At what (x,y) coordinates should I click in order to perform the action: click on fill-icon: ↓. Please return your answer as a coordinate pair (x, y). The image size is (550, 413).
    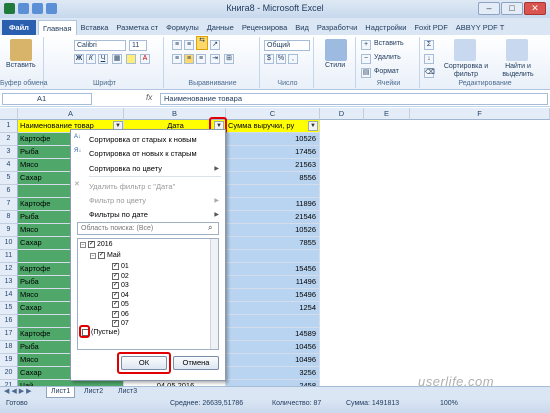
    Looking at the image, I should click on (429, 59).